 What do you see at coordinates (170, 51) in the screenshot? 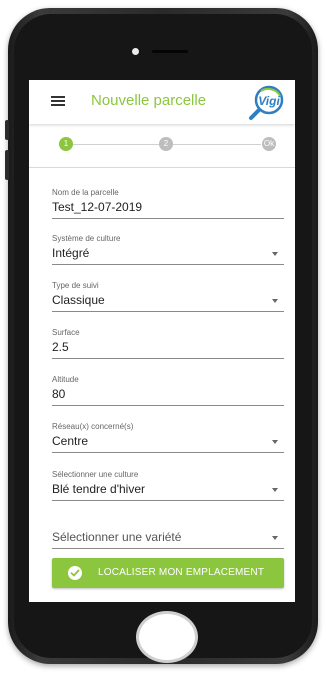
I see `earpiece-speaker` at bounding box center [170, 51].